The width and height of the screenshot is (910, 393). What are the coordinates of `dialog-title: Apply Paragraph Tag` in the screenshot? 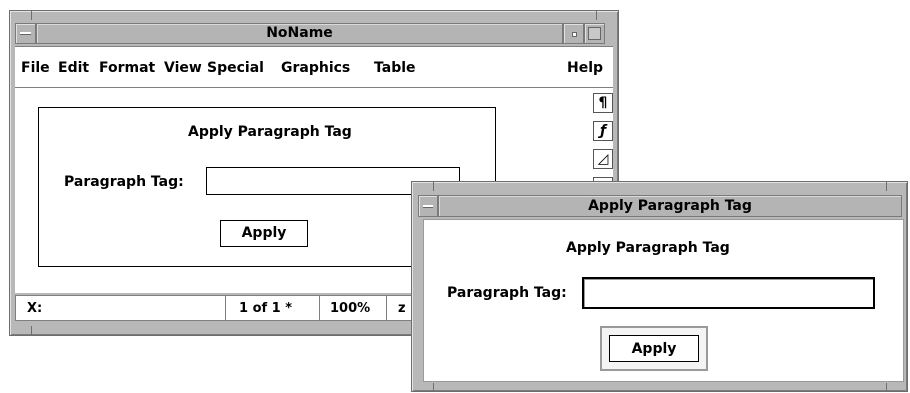 It's located at (670, 206).